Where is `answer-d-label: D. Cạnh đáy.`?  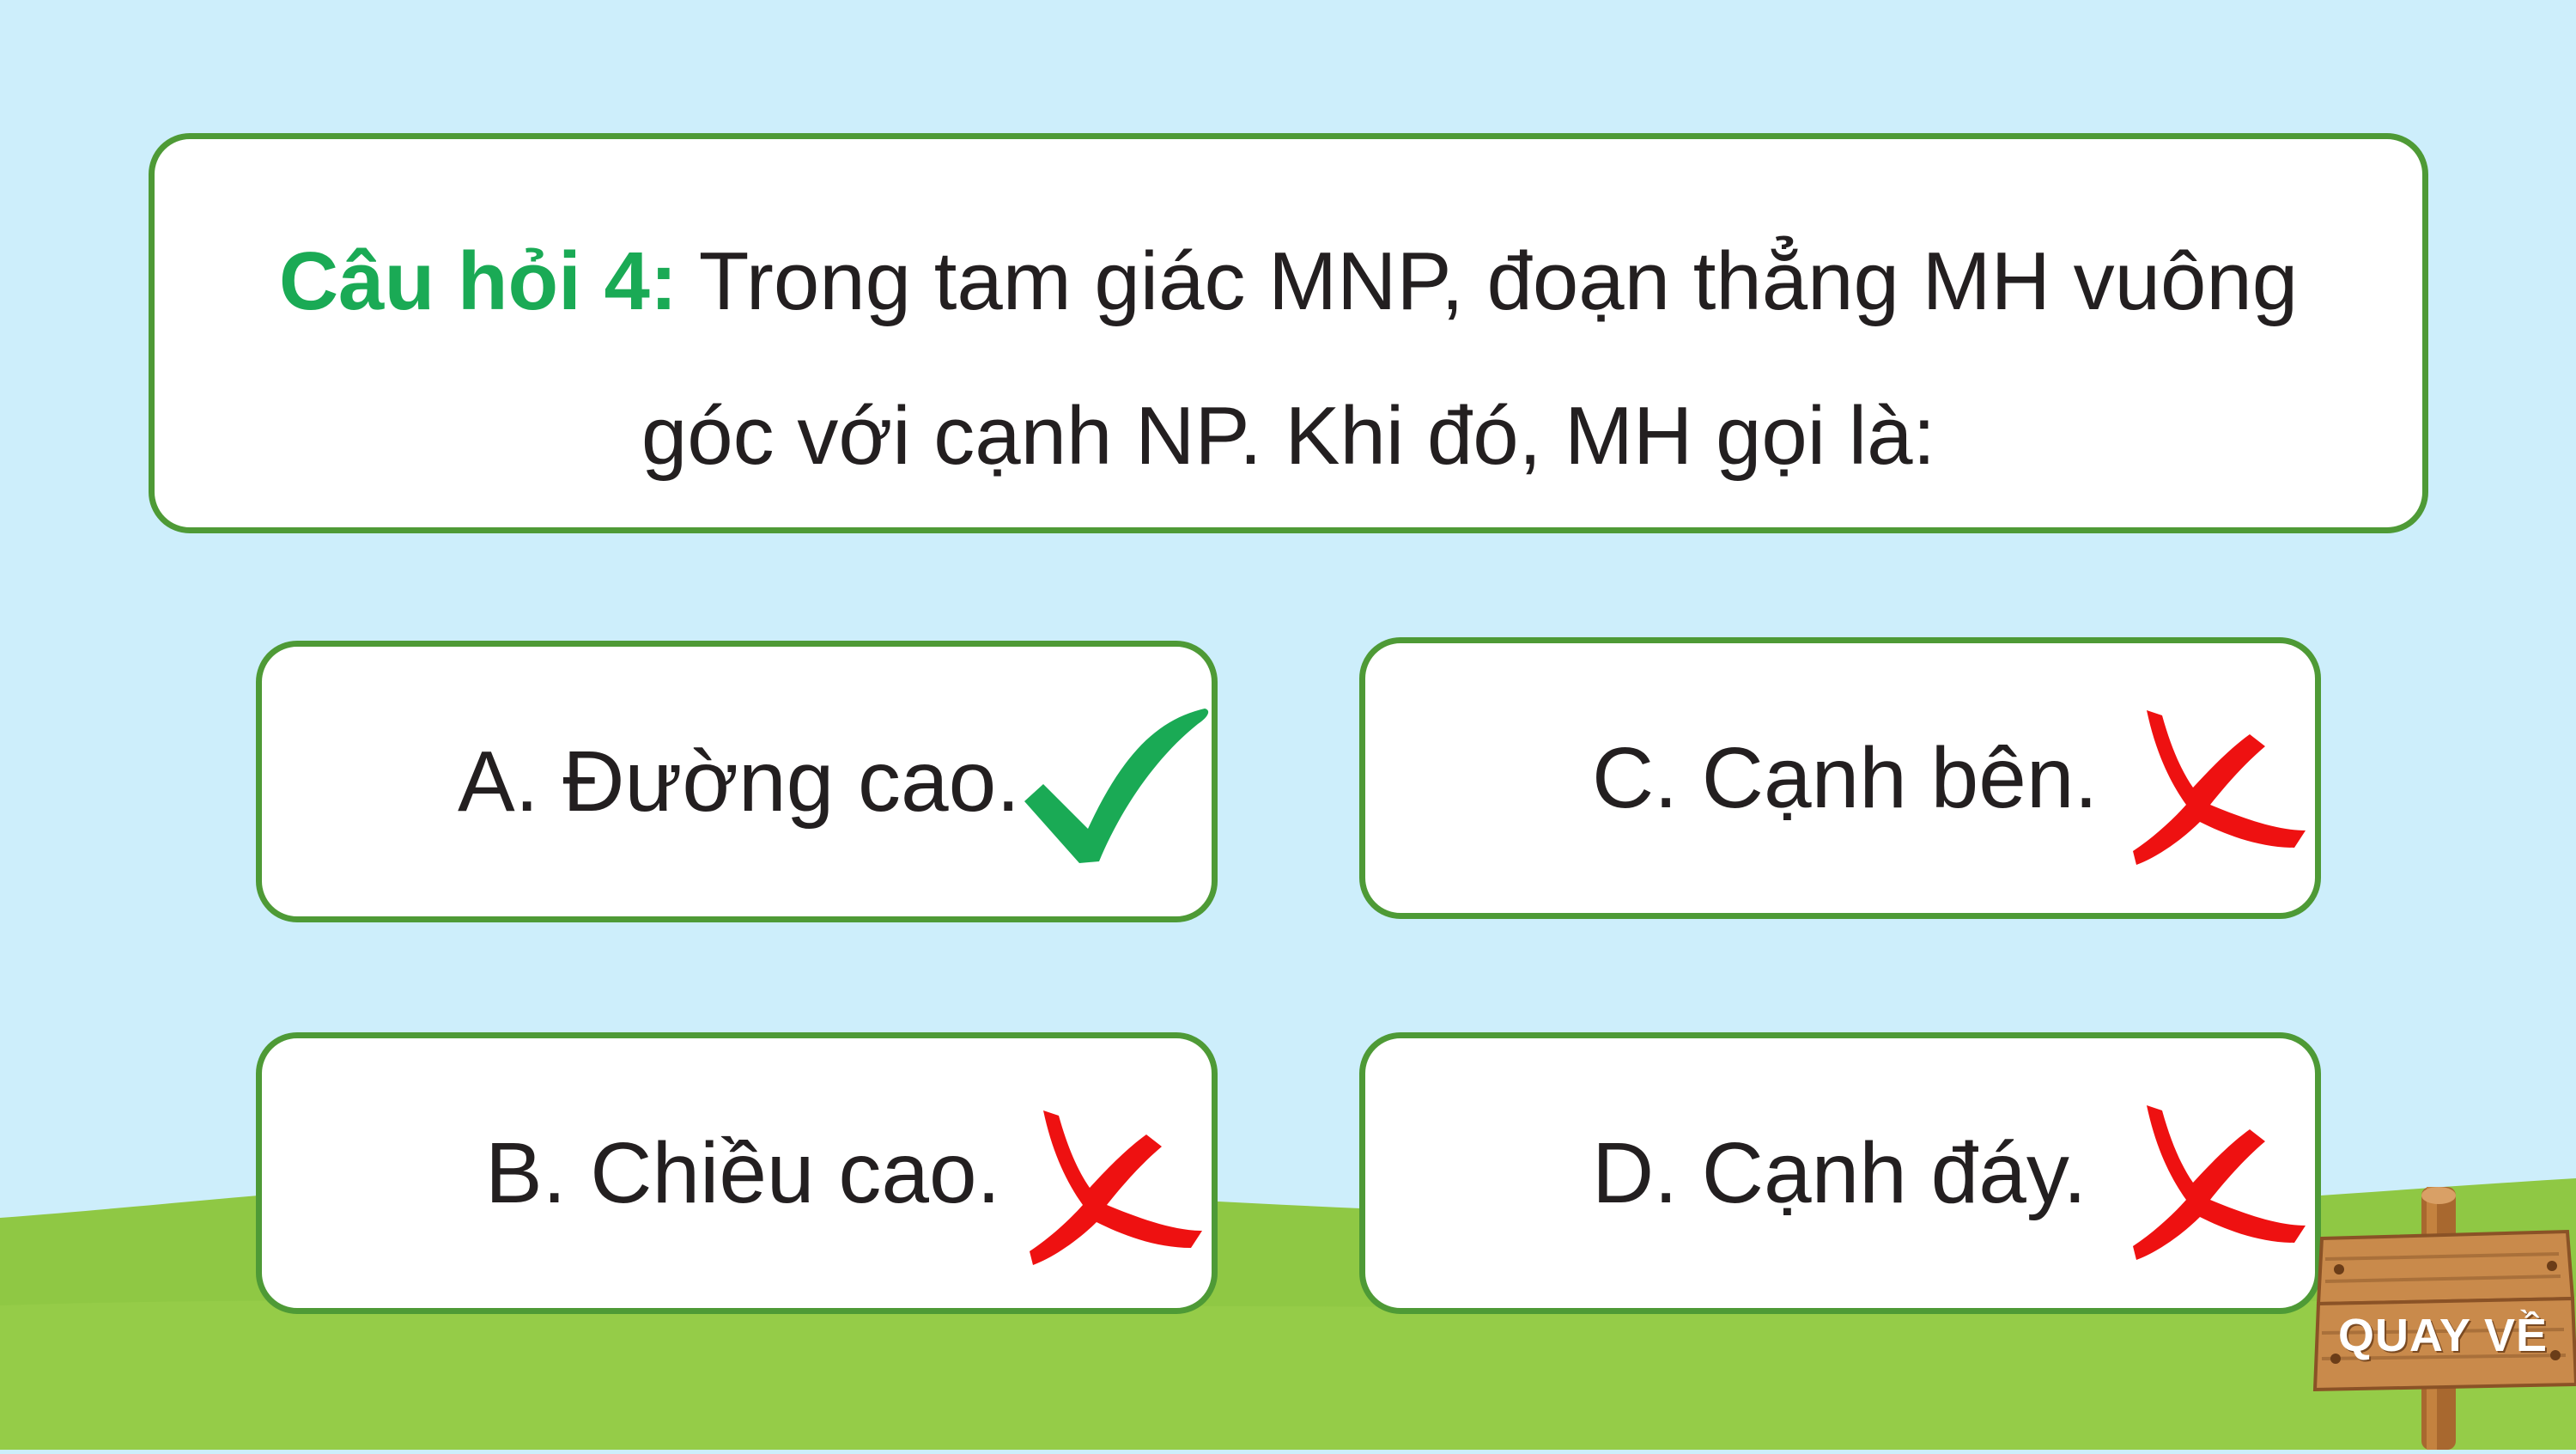 answer-d-label: D. Cạnh đáy. is located at coordinates (1839, 1172).